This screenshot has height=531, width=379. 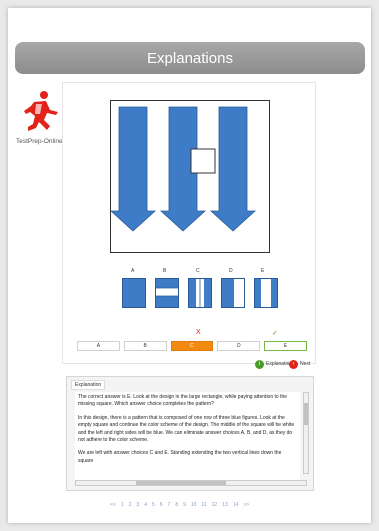 I want to click on pager-page: 7, so click(x=169, y=505).